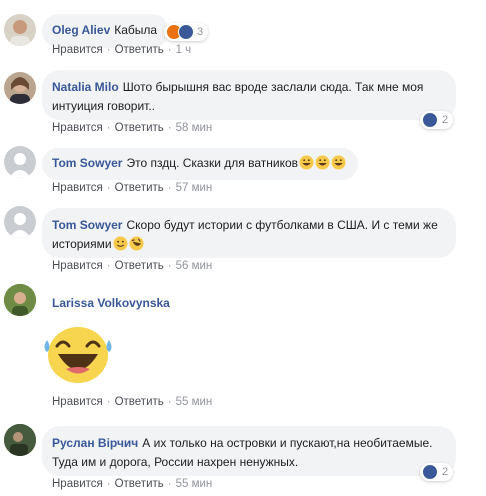 The height and width of the screenshot is (496, 486). Describe the element at coordinates (78, 355) in the screenshot. I see `laughing-tears-sticker` at that location.